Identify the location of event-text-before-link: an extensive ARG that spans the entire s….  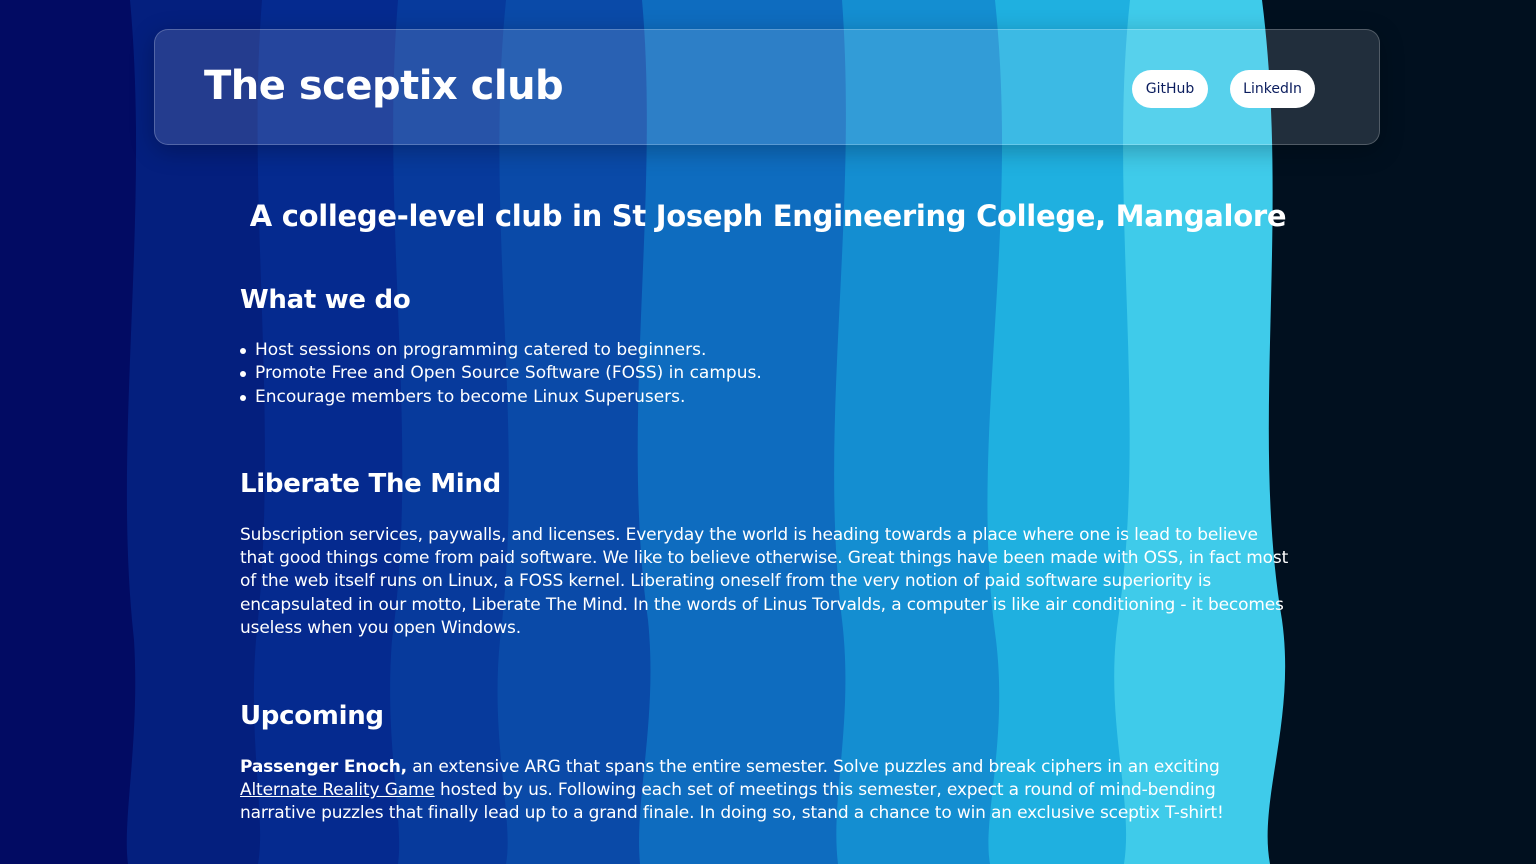
(813, 767).